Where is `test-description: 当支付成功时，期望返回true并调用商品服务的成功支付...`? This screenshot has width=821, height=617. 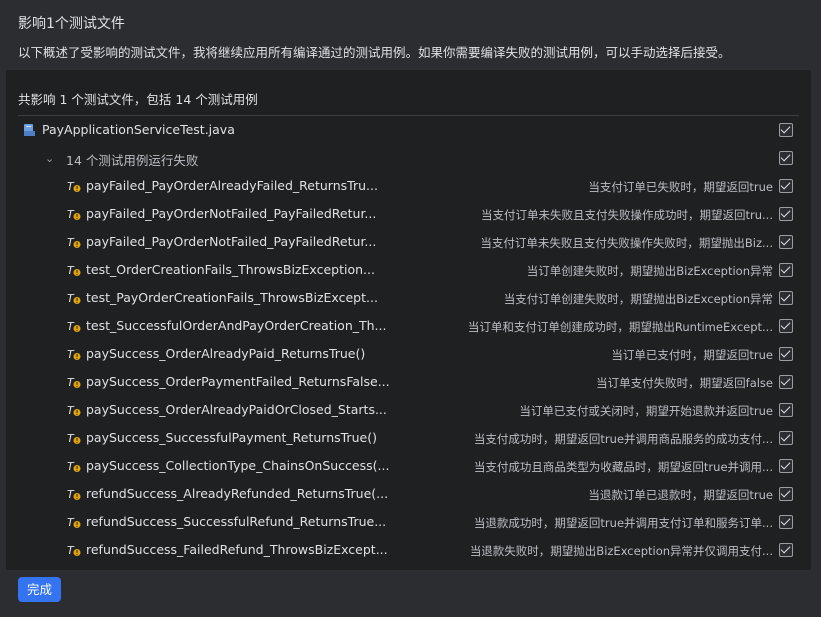 test-description: 当支付成功时，期望返回true并调用商品服务的成功支付... is located at coordinates (623, 439).